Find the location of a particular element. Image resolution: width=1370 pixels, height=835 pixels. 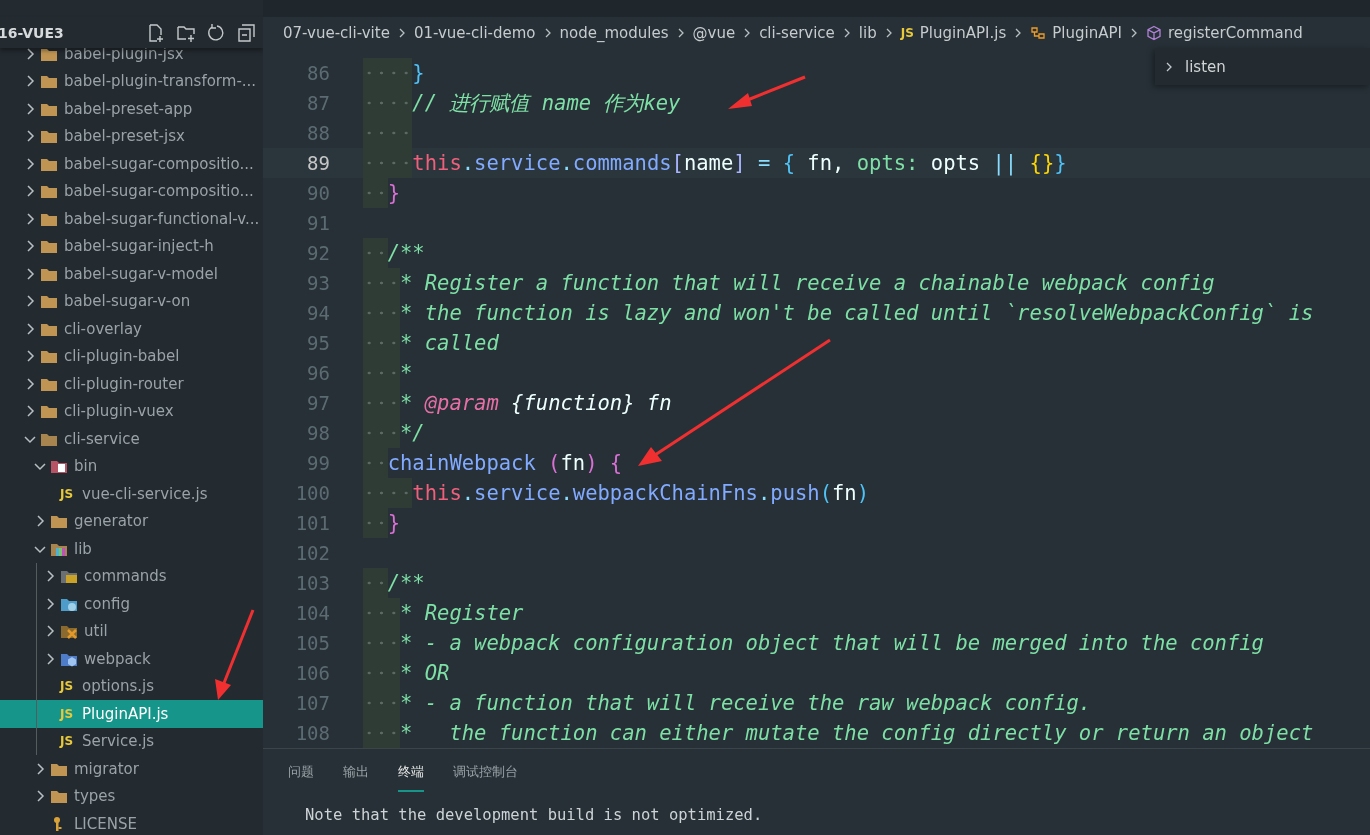

line-number: 88 is located at coordinates (318, 133).